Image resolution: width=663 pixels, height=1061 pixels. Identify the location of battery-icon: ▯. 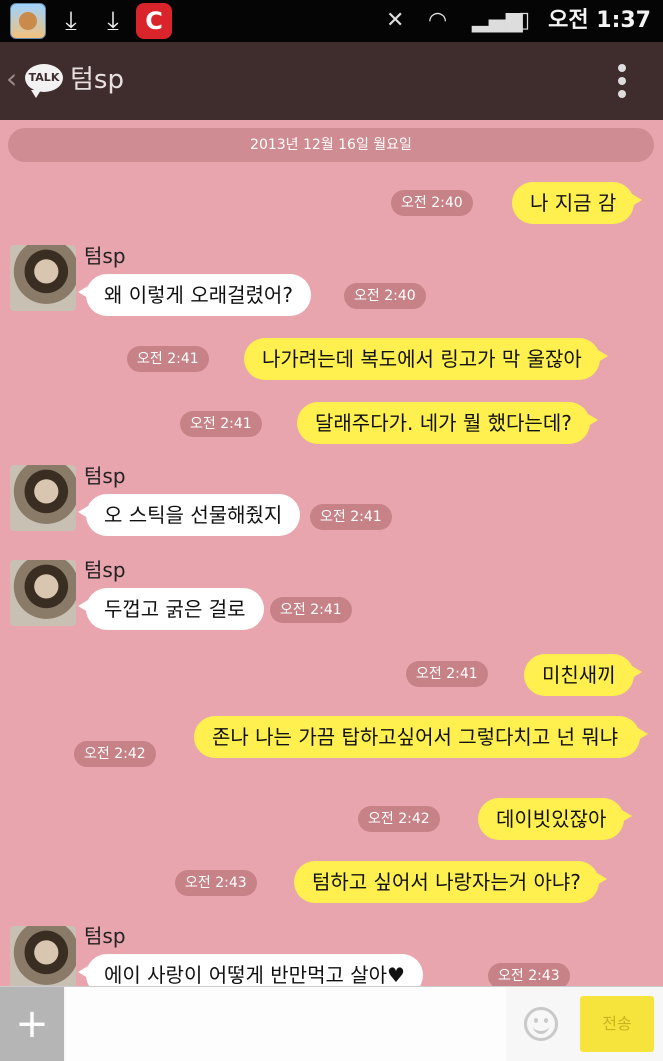
(524, 20).